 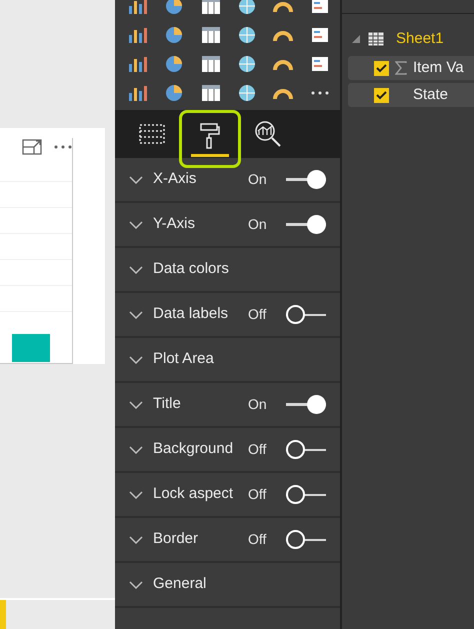 I want to click on pane-tab, so click(x=210, y=139).